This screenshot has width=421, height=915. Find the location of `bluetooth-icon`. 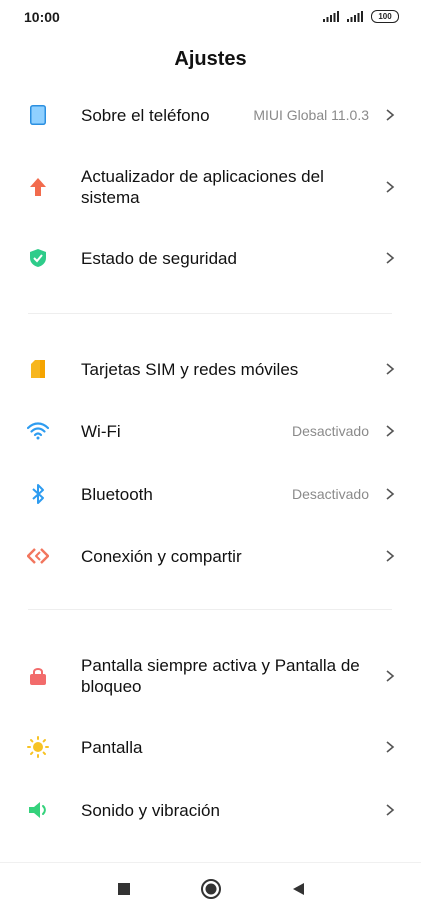

bluetooth-icon is located at coordinates (38, 494).